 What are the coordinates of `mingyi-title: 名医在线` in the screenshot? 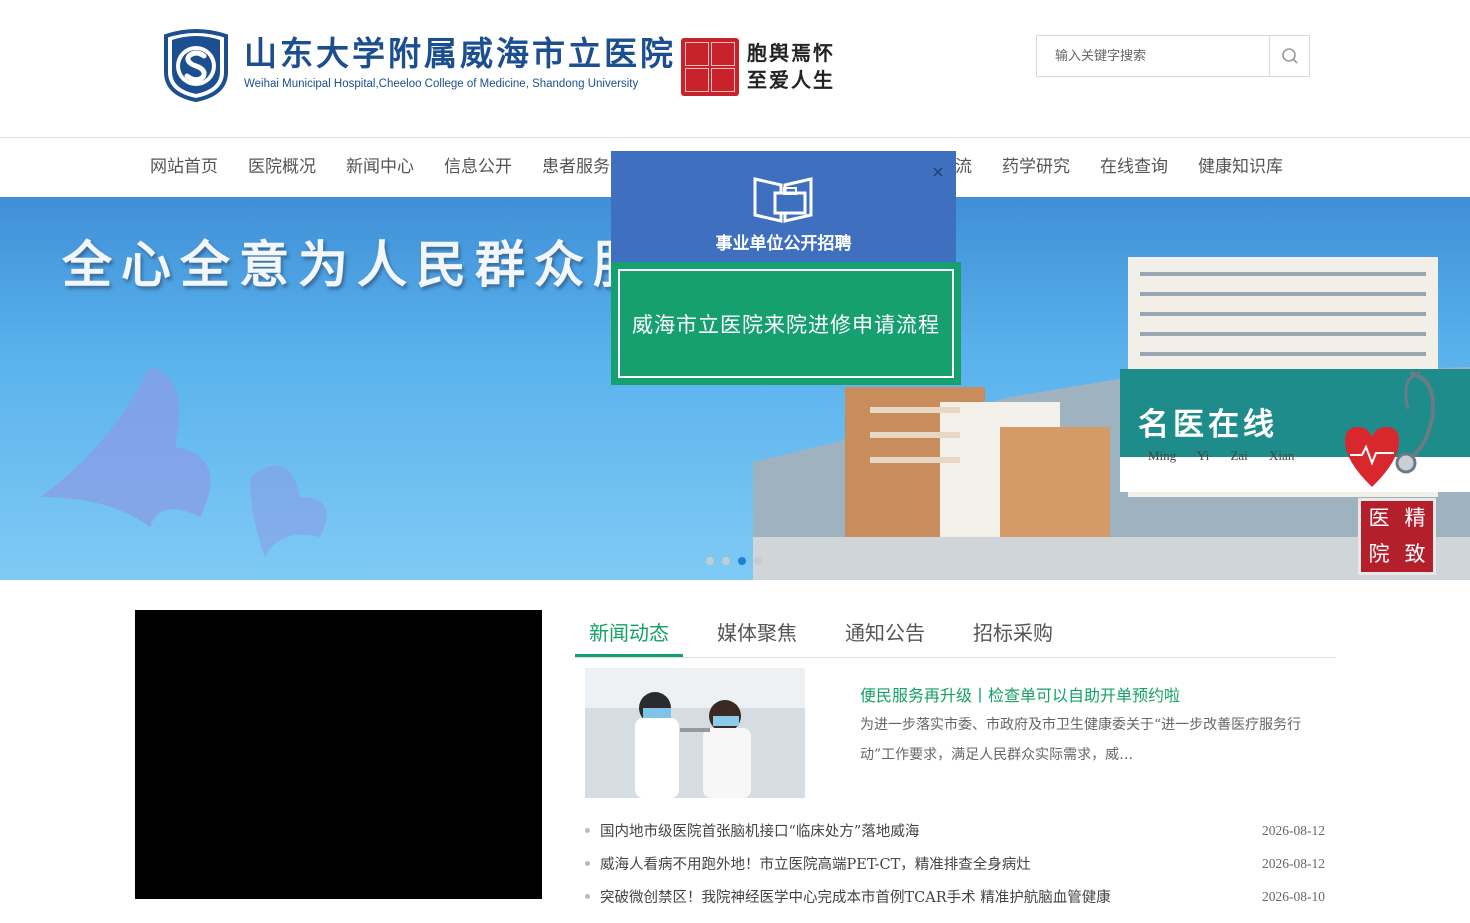 It's located at (1208, 425).